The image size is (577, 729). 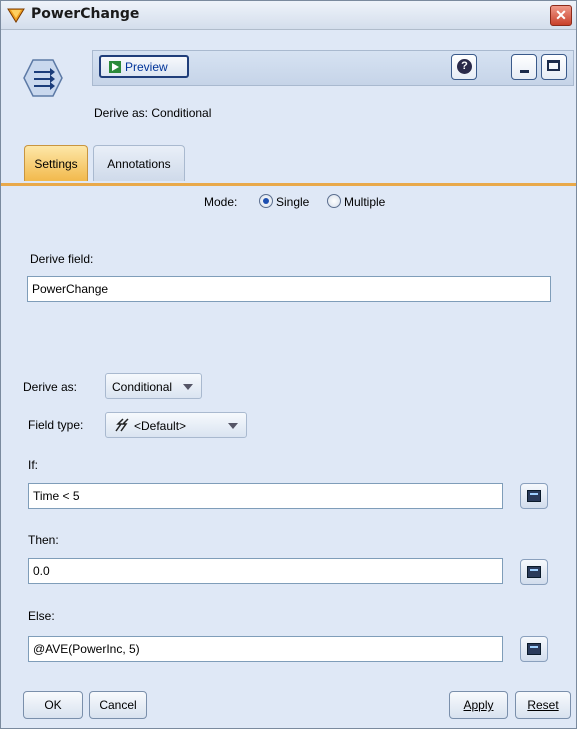 I want to click on mode-multiple-label: Multiple, so click(x=364, y=202).